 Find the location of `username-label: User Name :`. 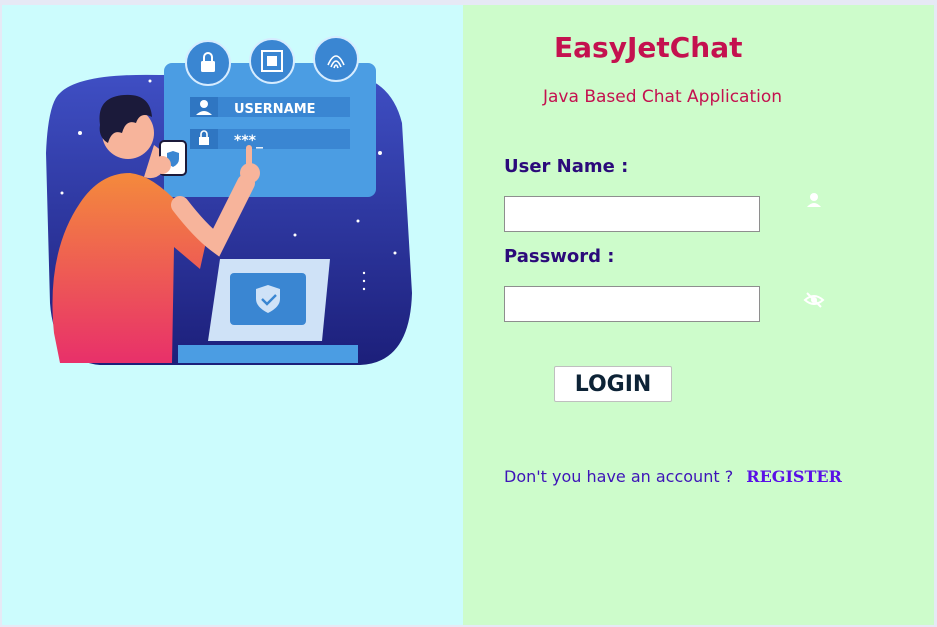

username-label: User Name : is located at coordinates (566, 166).